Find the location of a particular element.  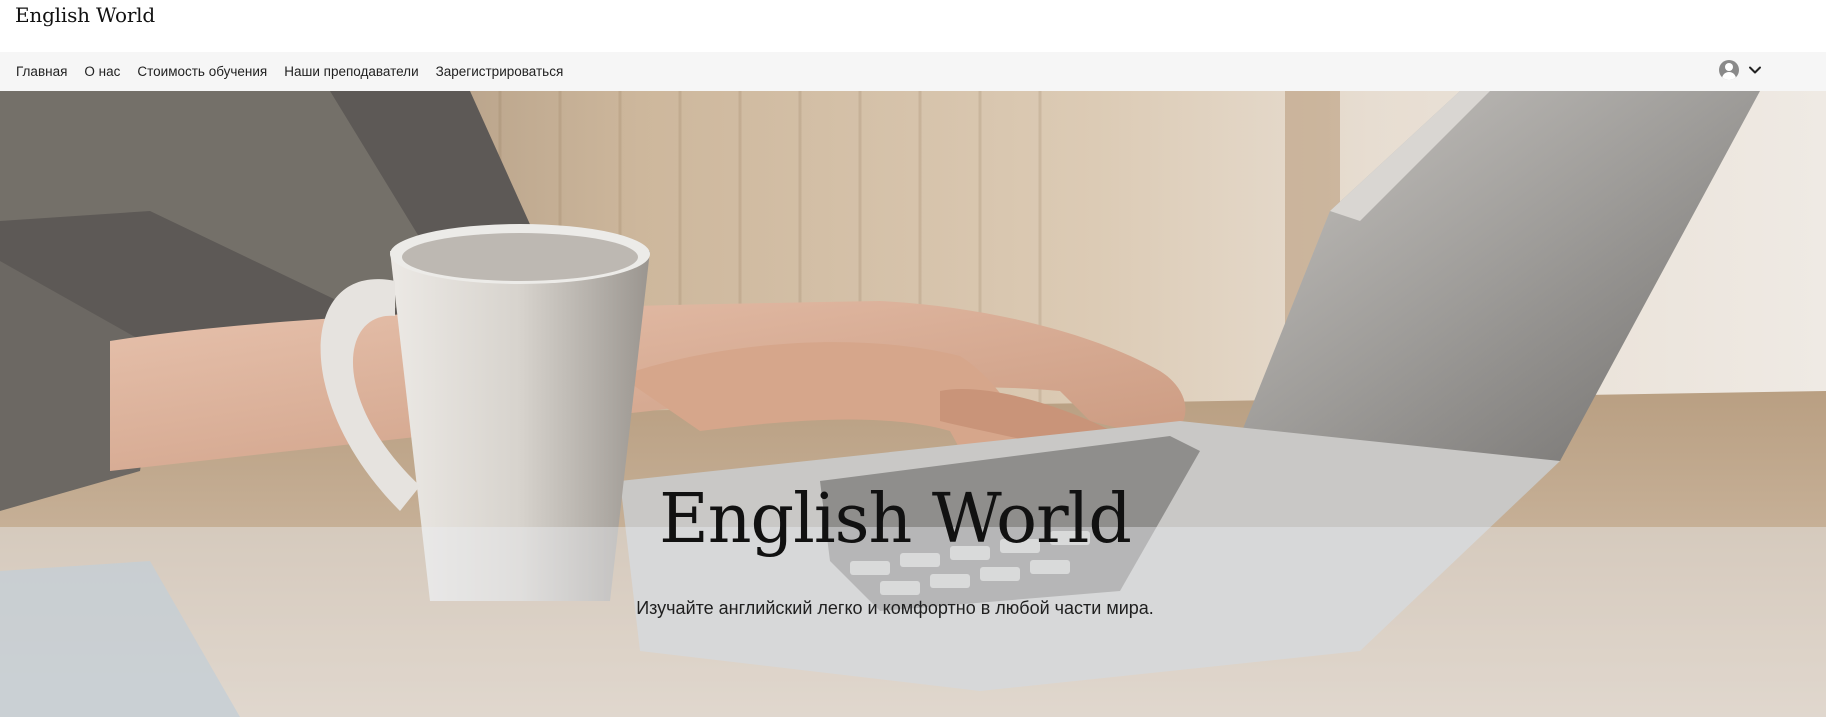

avatar-icon is located at coordinates (1729, 70).